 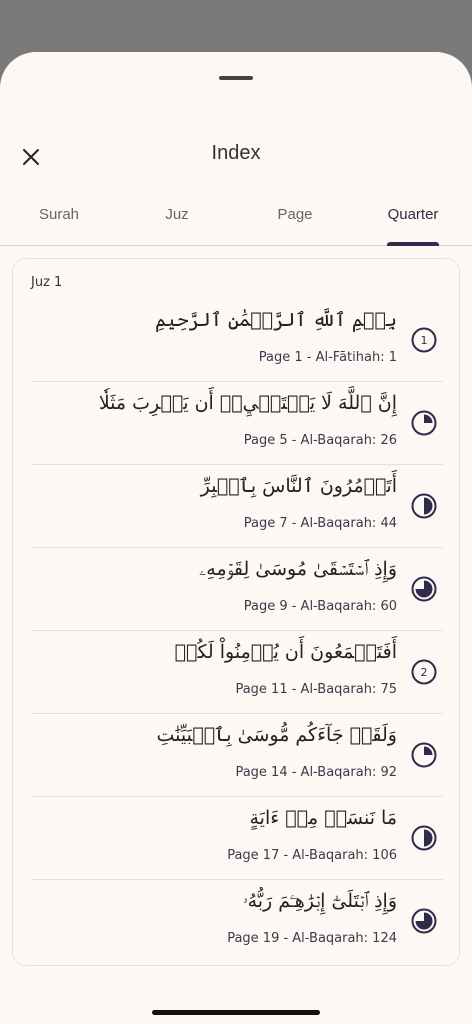 I want to click on tab-surah: Surah, so click(x=59, y=218).